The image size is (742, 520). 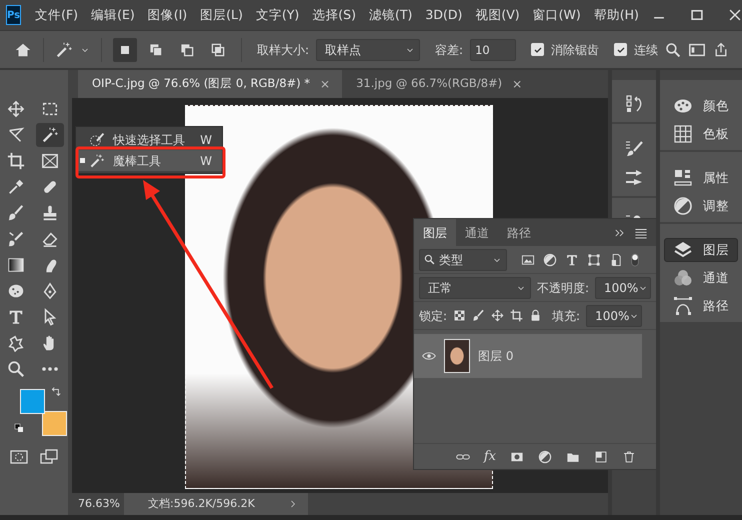 I want to click on shortcut-key: W, so click(x=206, y=139).